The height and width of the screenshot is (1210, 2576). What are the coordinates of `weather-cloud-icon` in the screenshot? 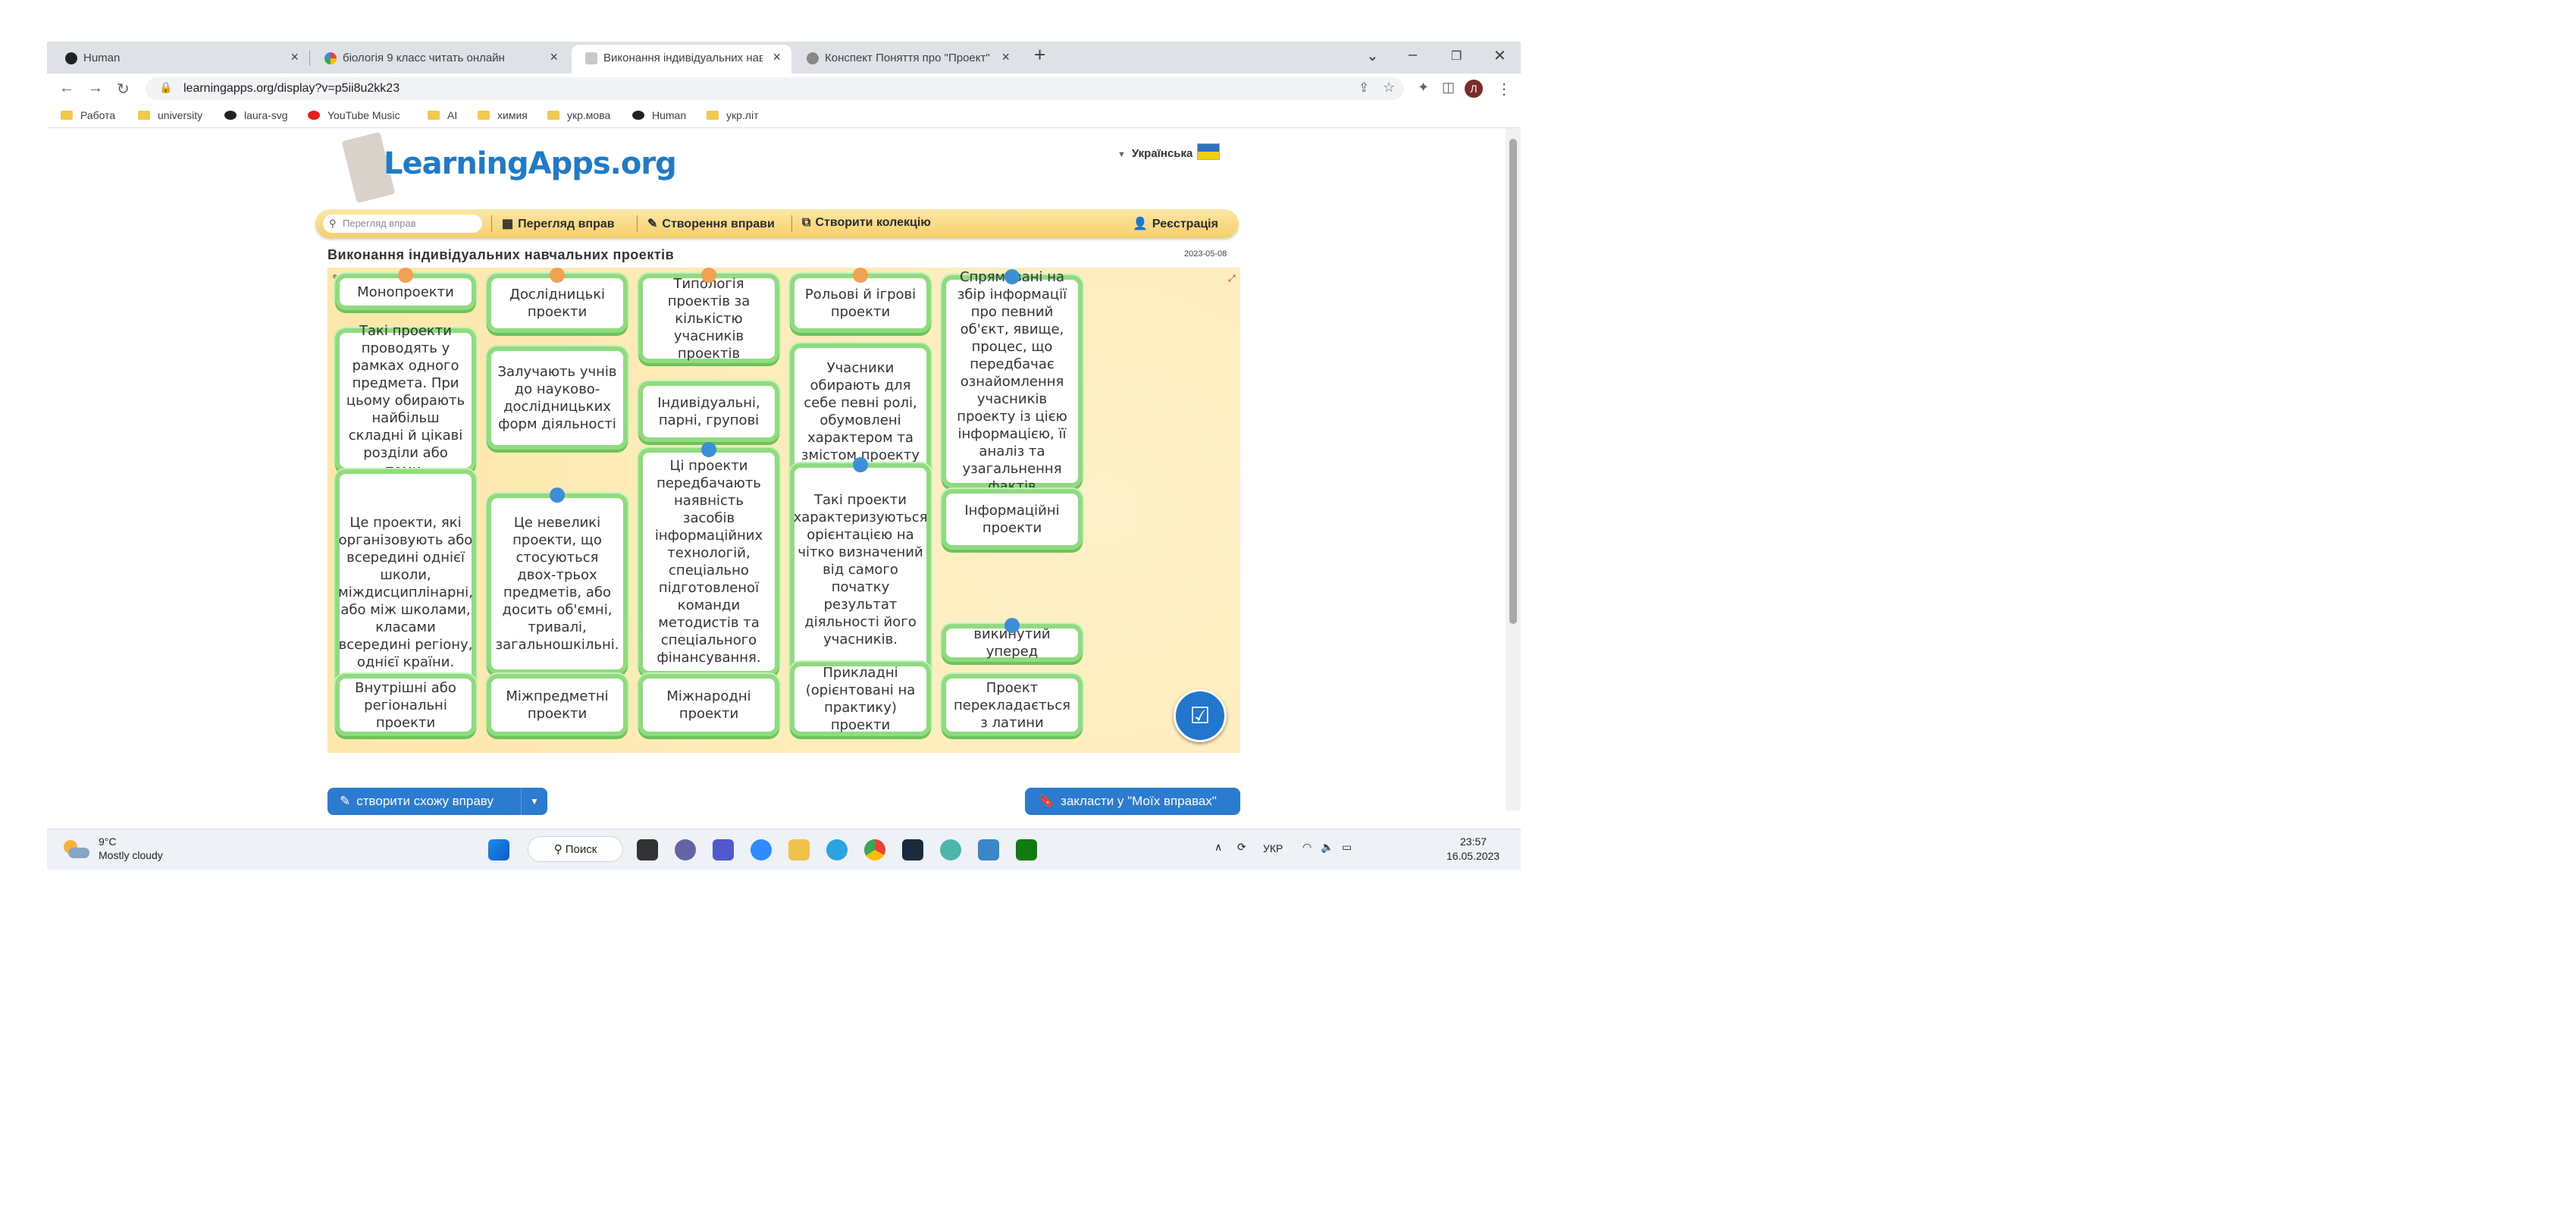 It's located at (76, 850).